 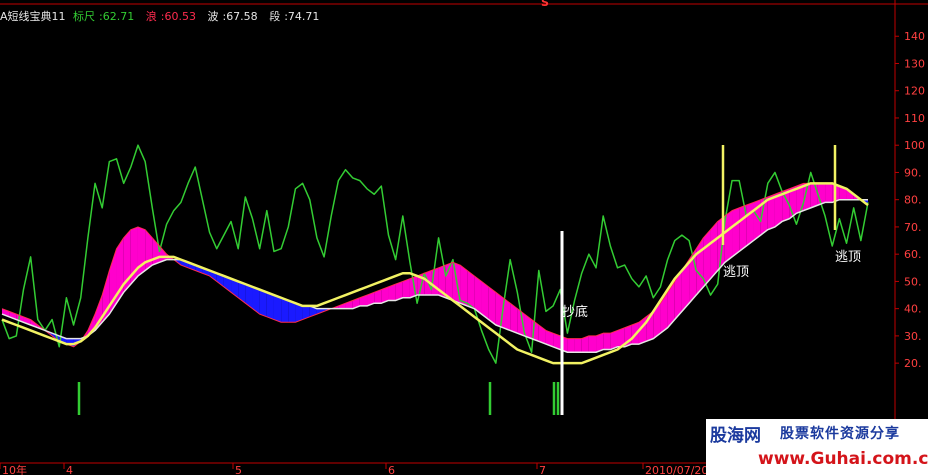 I want to click on y-tick-label: 40., so click(x=913, y=309).